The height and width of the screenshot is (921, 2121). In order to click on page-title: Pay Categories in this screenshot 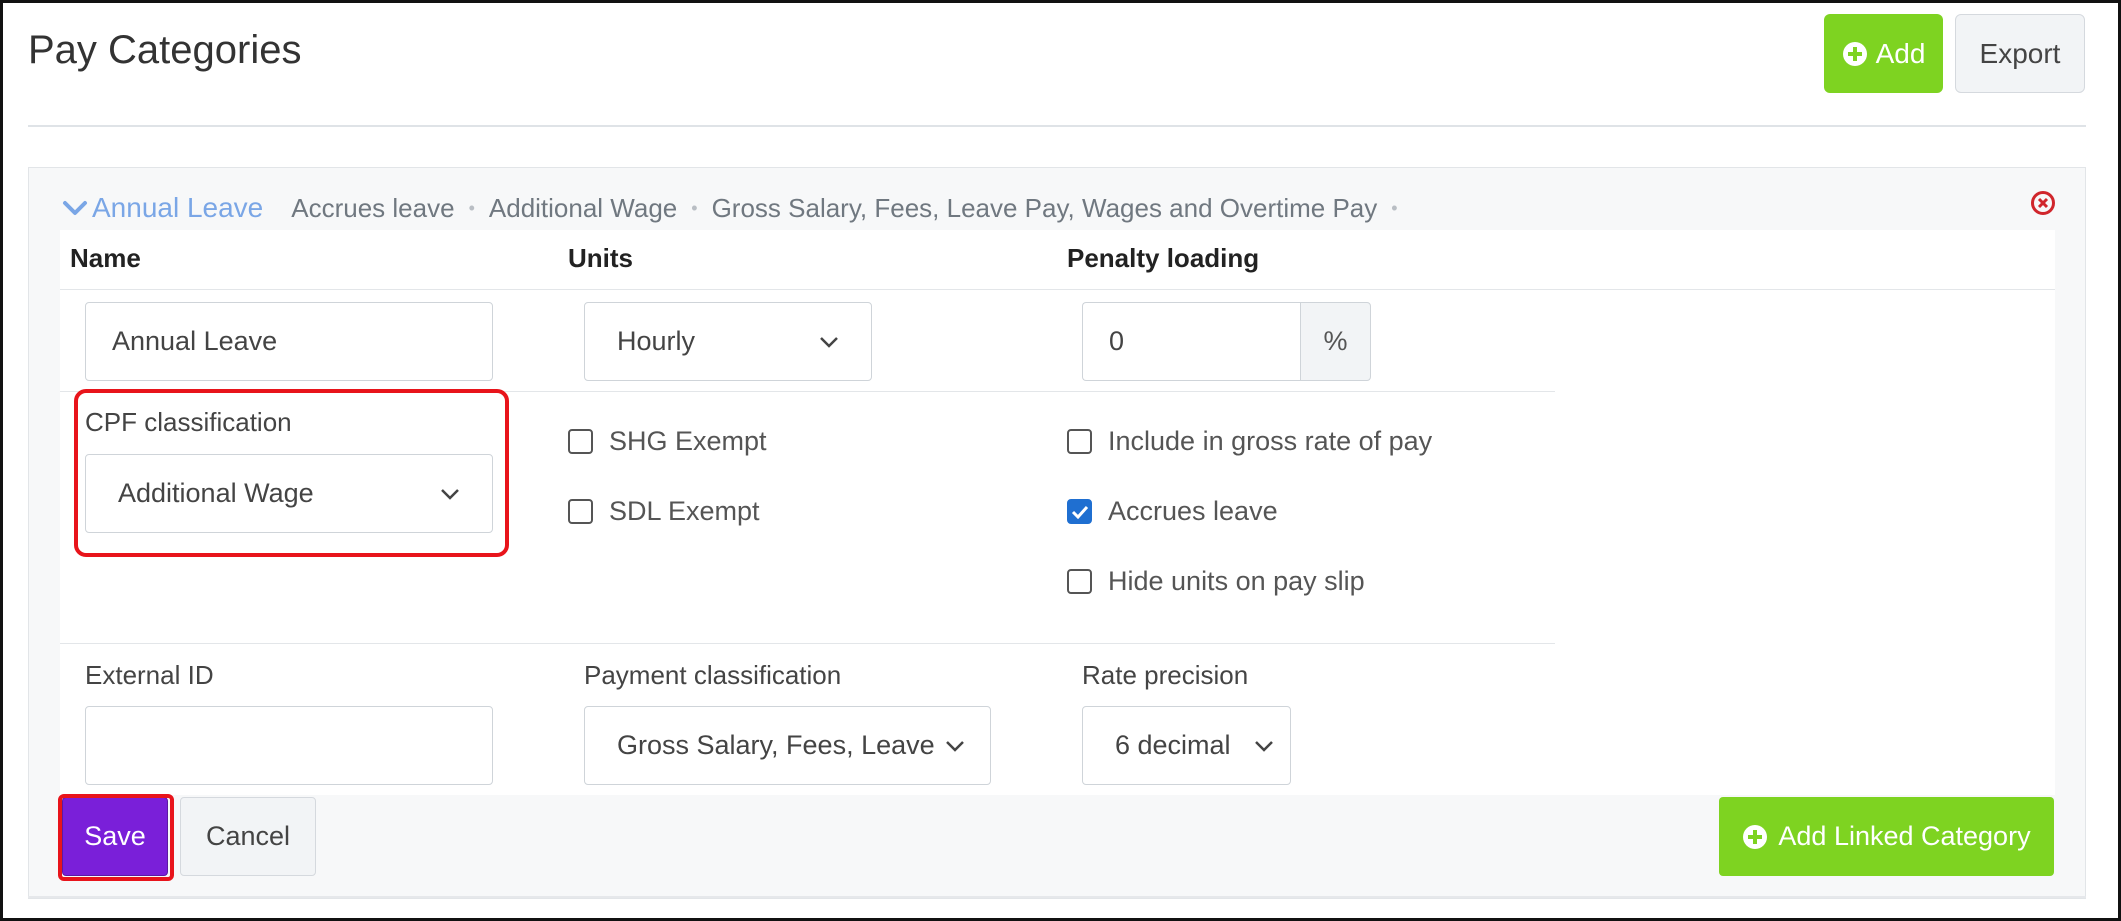, I will do `click(165, 50)`.